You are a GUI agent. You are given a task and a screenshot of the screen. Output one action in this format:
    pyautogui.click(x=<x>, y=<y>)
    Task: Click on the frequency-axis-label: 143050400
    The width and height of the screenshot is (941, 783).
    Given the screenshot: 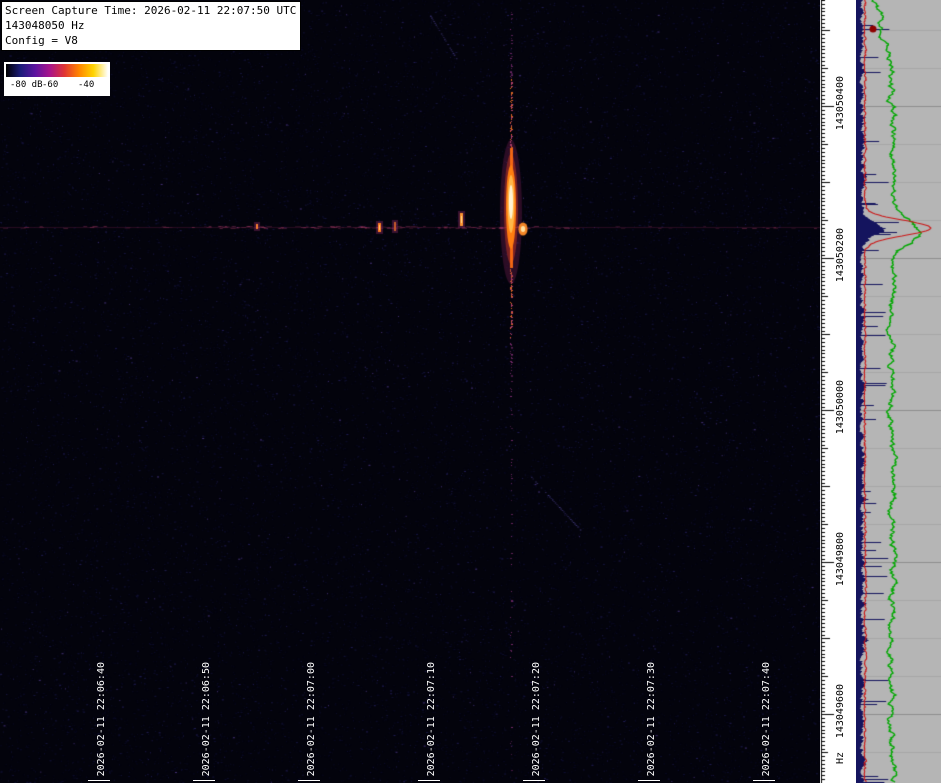 What is the action you would take?
    pyautogui.click(x=840, y=103)
    